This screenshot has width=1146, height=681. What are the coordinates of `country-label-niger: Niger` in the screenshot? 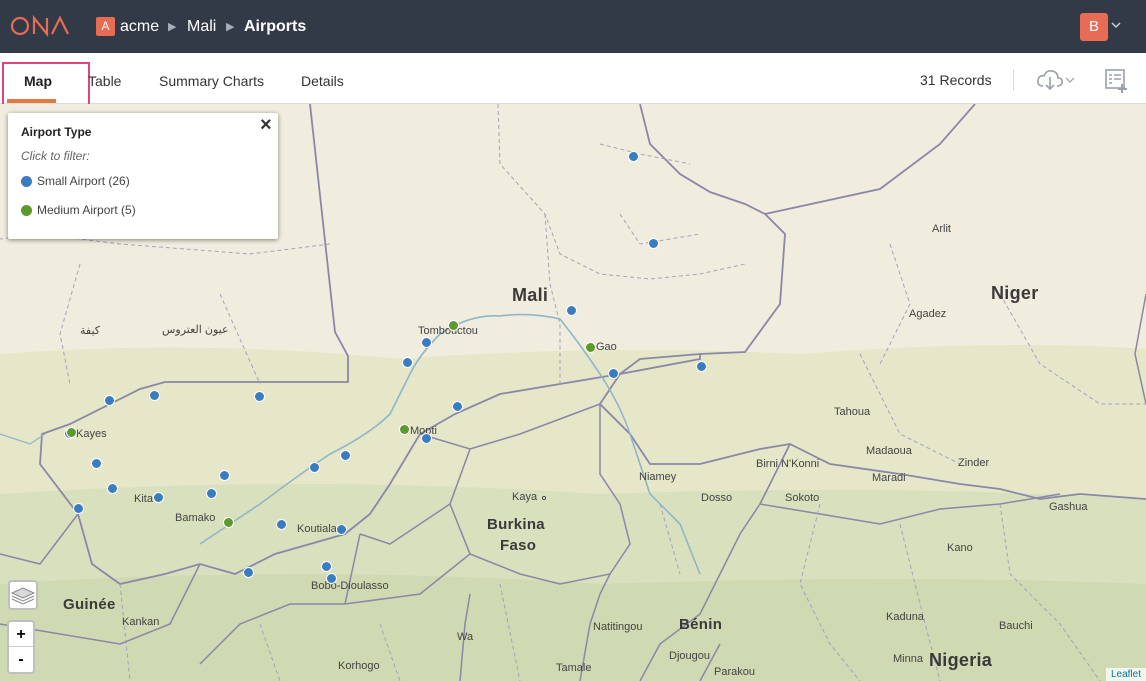 It's located at (1015, 293).